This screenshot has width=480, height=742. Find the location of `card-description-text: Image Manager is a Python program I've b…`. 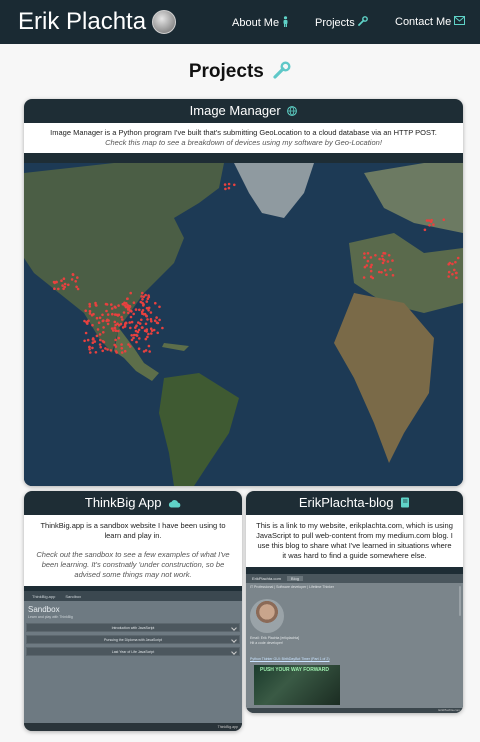

card-description-text: Image Manager is a Python program I've b… is located at coordinates (243, 132).